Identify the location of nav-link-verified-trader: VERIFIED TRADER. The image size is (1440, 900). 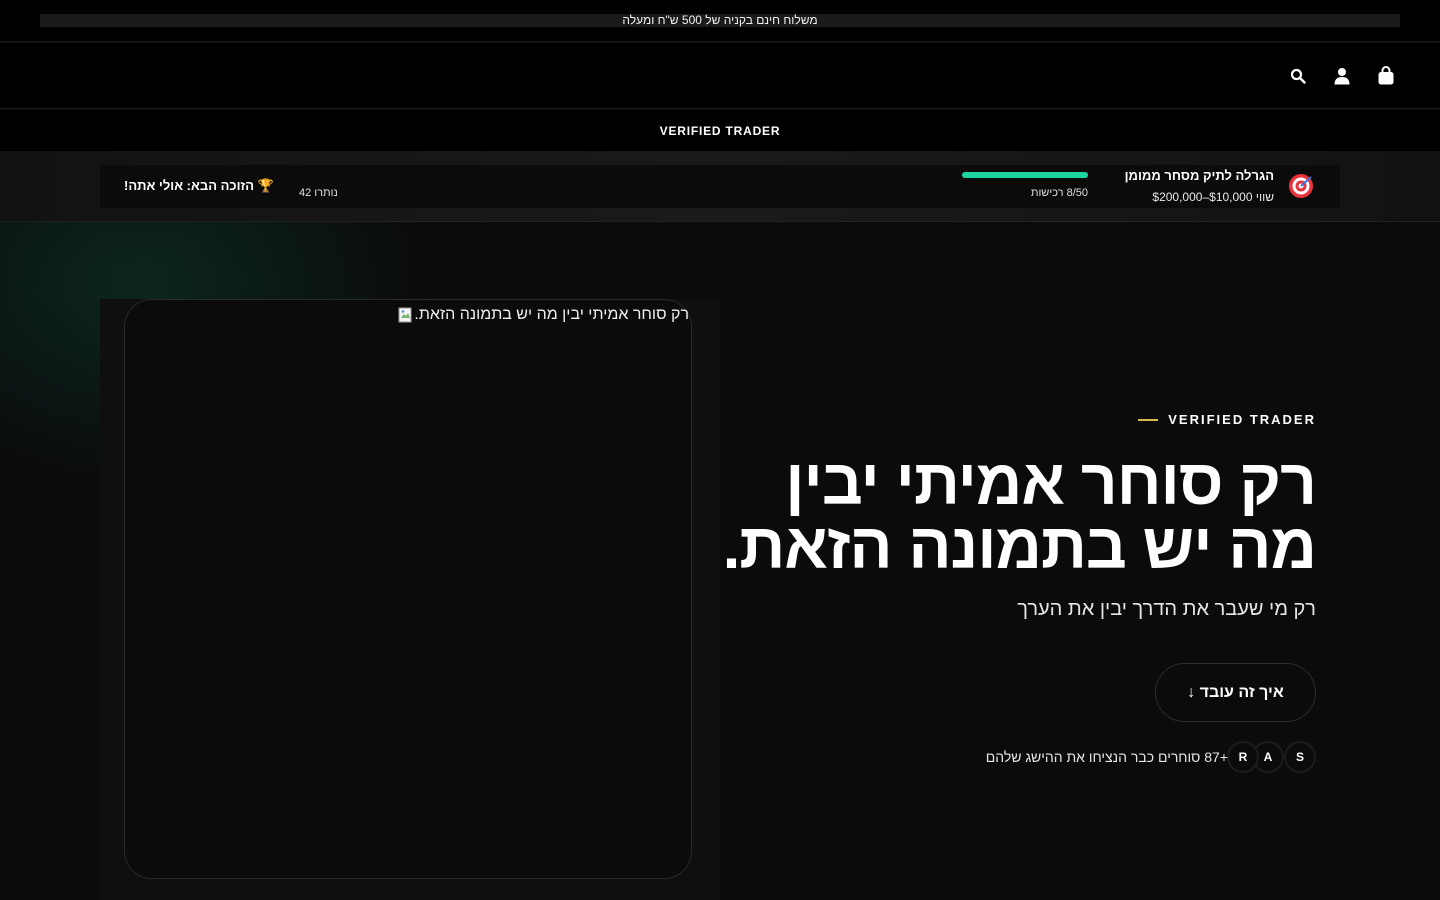
(720, 131).